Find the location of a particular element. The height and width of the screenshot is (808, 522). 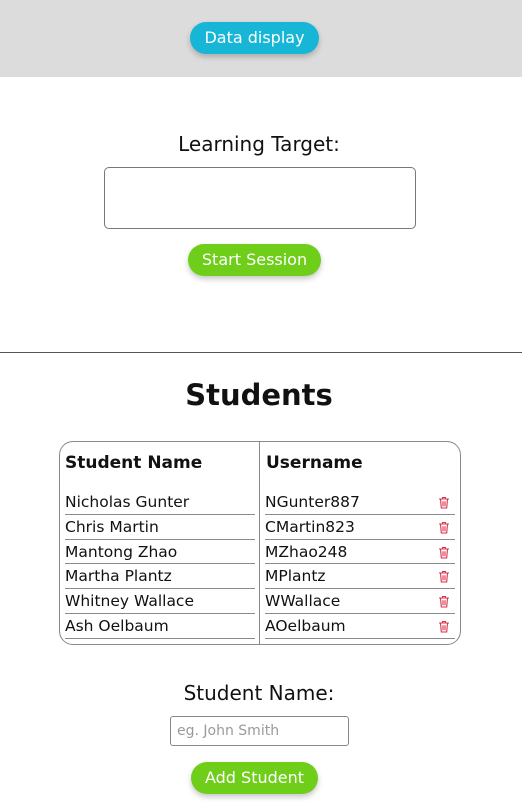

username-cell: CMartin823 is located at coordinates (360, 527).